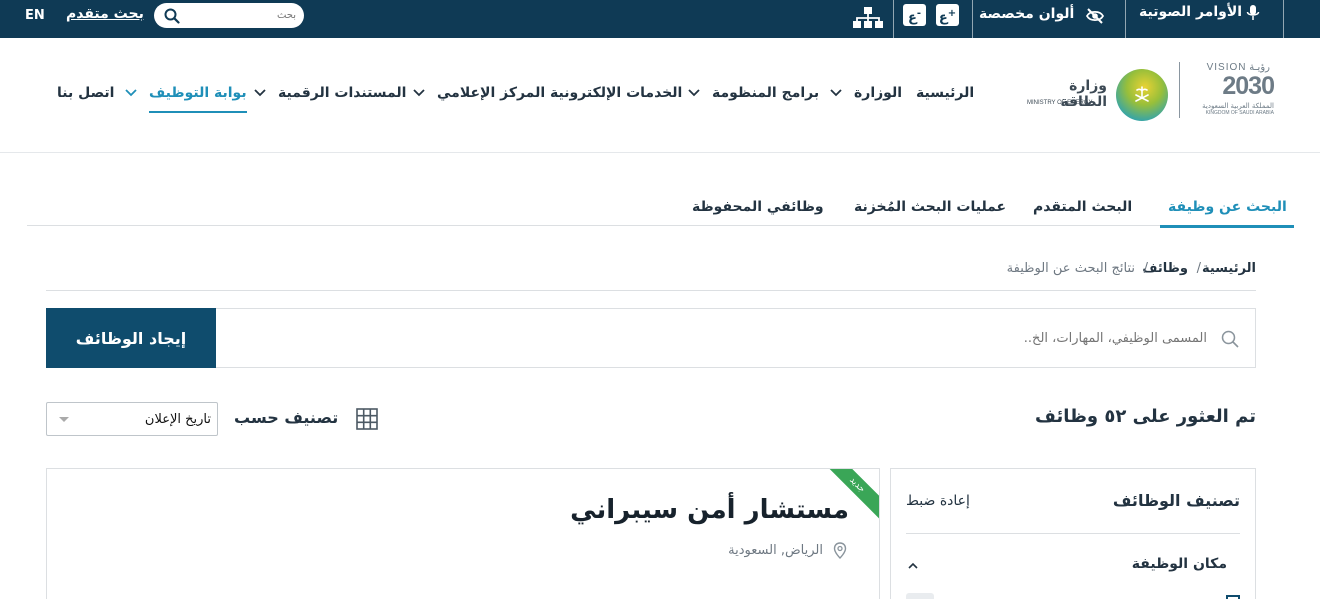  I want to click on breadcrumb-jobs: وظائف, so click(1165, 268).